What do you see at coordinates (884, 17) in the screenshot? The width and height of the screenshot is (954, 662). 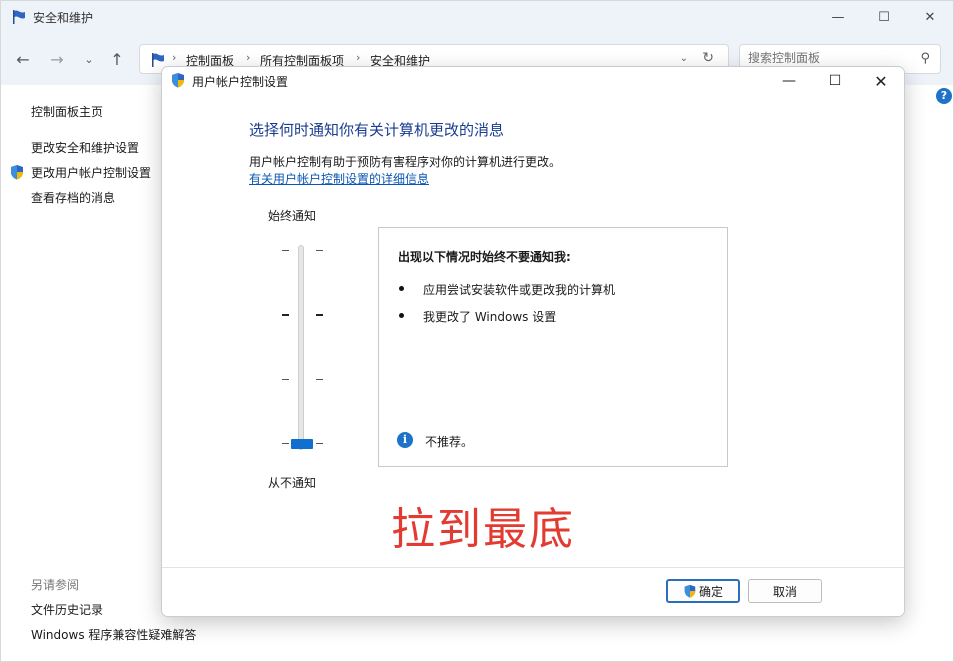 I see `maximize-button: ☐` at bounding box center [884, 17].